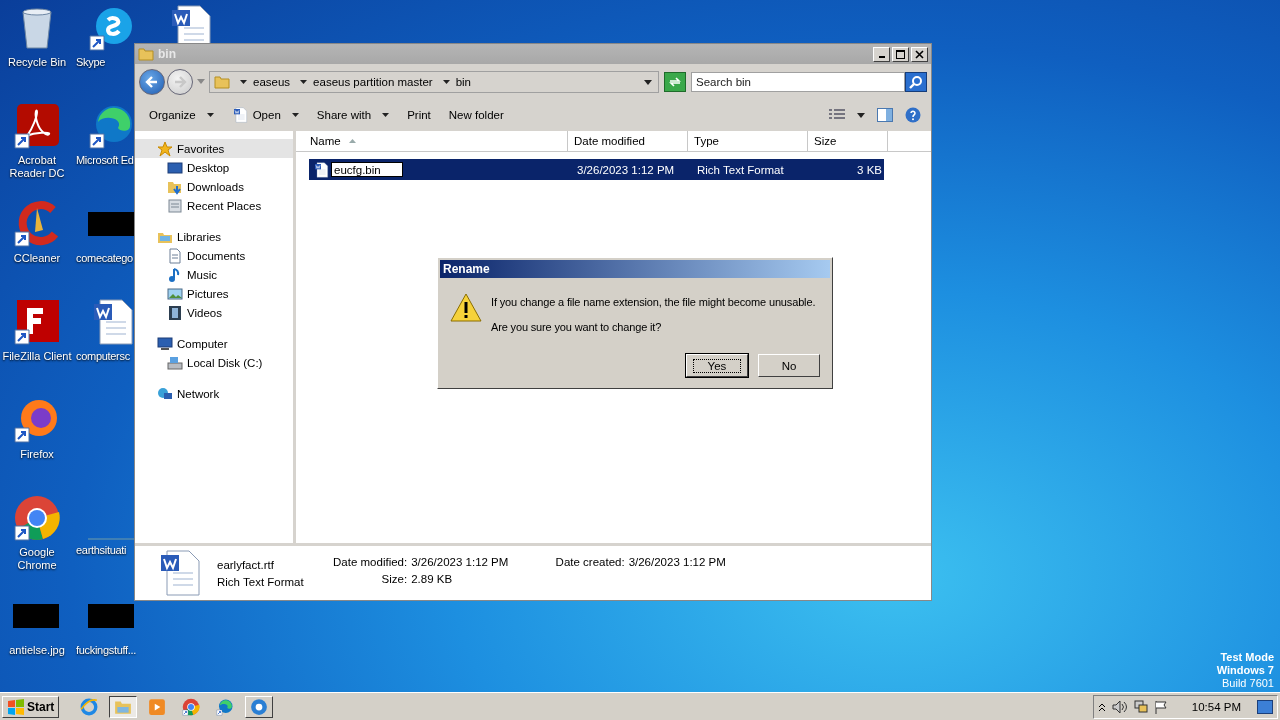  Describe the element at coordinates (272, 82) in the screenshot. I see `breadcrumb: easeus` at that location.